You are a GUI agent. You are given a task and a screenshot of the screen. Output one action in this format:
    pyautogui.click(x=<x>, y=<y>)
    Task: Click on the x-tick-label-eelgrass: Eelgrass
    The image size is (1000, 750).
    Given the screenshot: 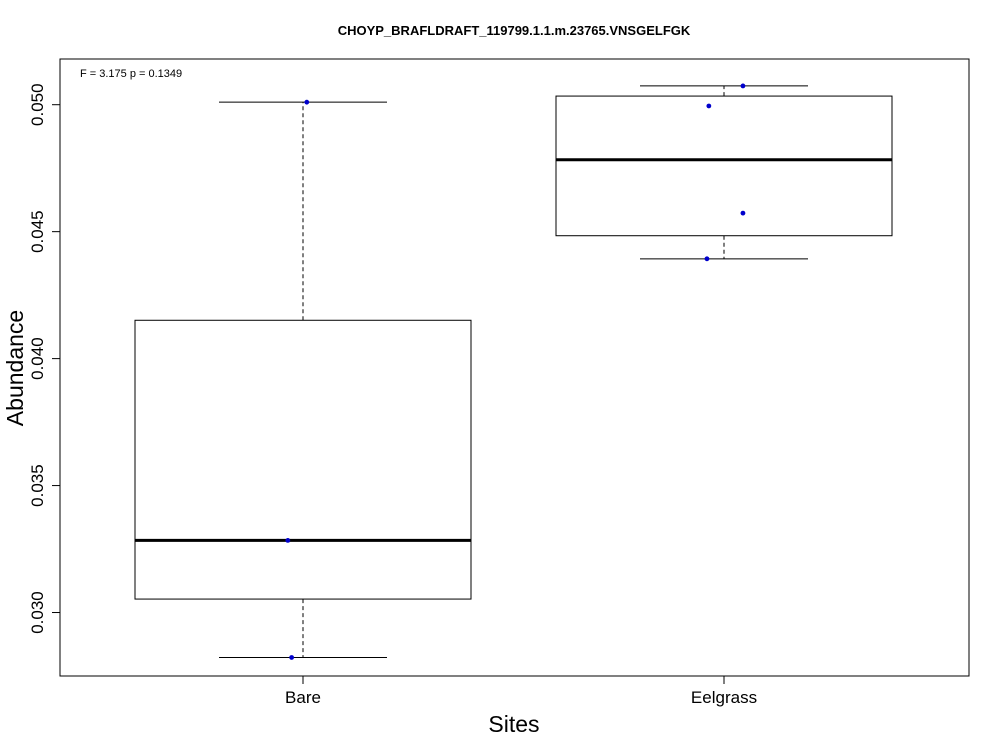 What is the action you would take?
    pyautogui.click(x=724, y=697)
    